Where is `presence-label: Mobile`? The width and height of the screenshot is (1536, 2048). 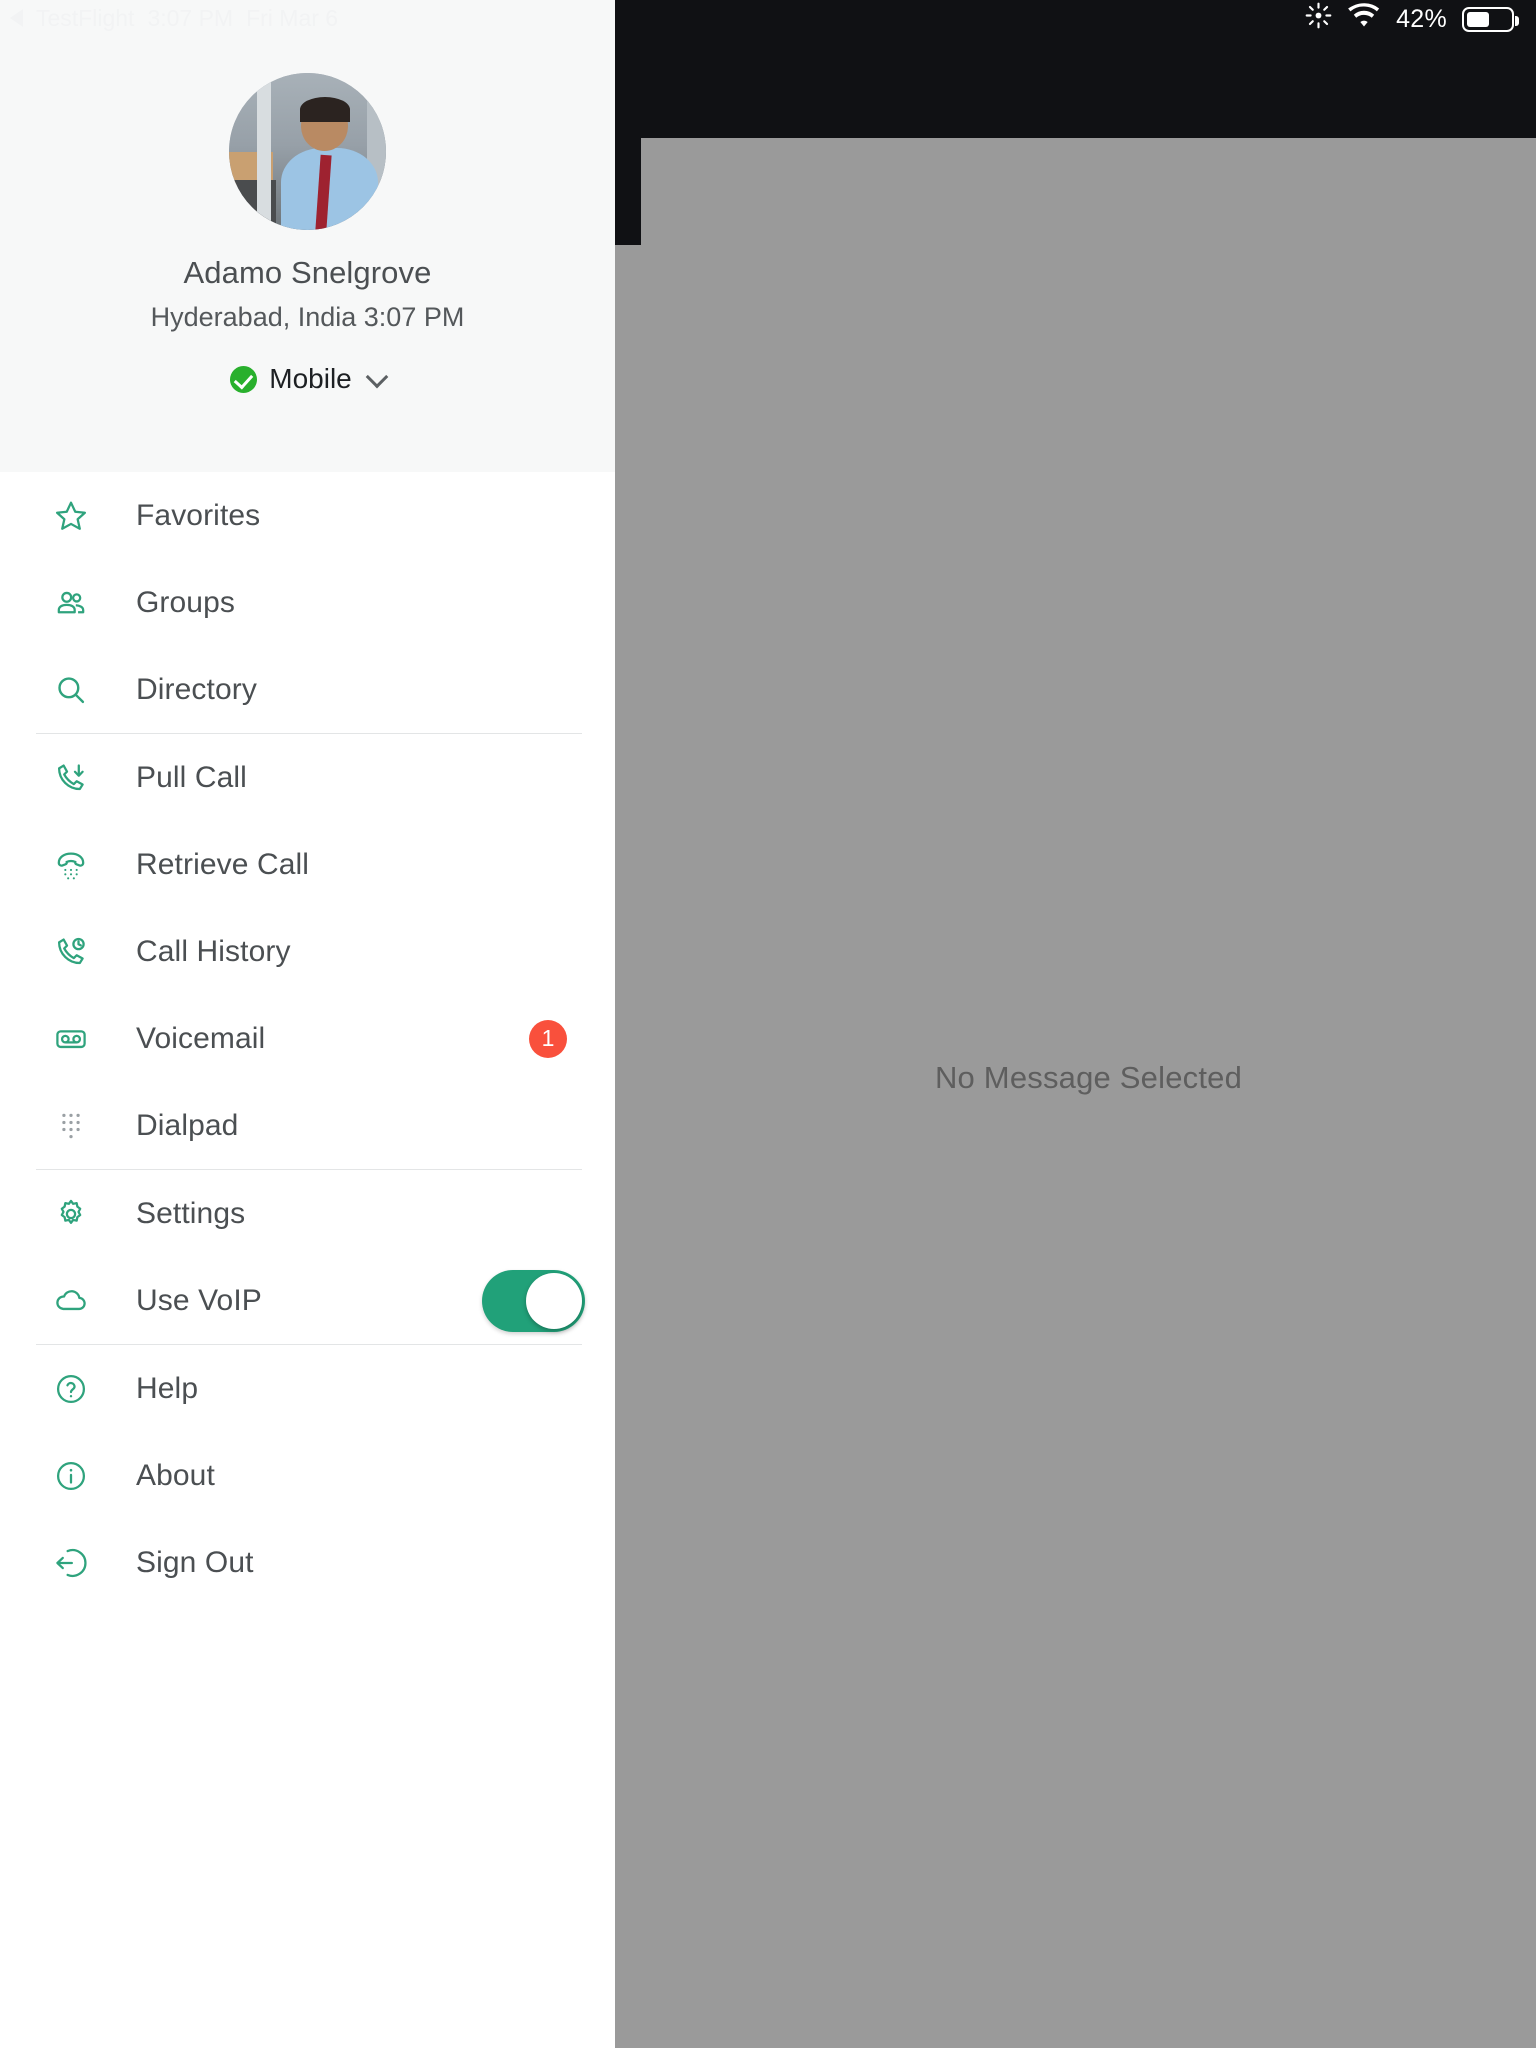
presence-label: Mobile is located at coordinates (310, 378).